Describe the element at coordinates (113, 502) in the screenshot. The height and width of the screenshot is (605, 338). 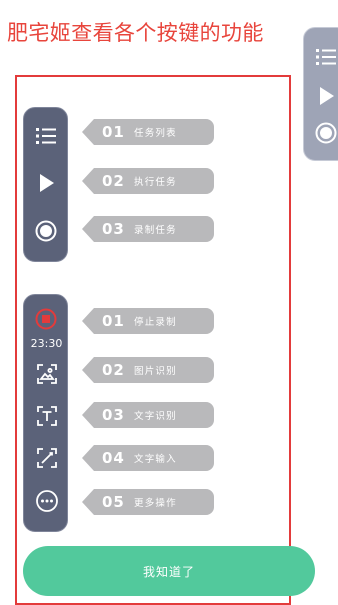
I see `tag-number: 05` at that location.